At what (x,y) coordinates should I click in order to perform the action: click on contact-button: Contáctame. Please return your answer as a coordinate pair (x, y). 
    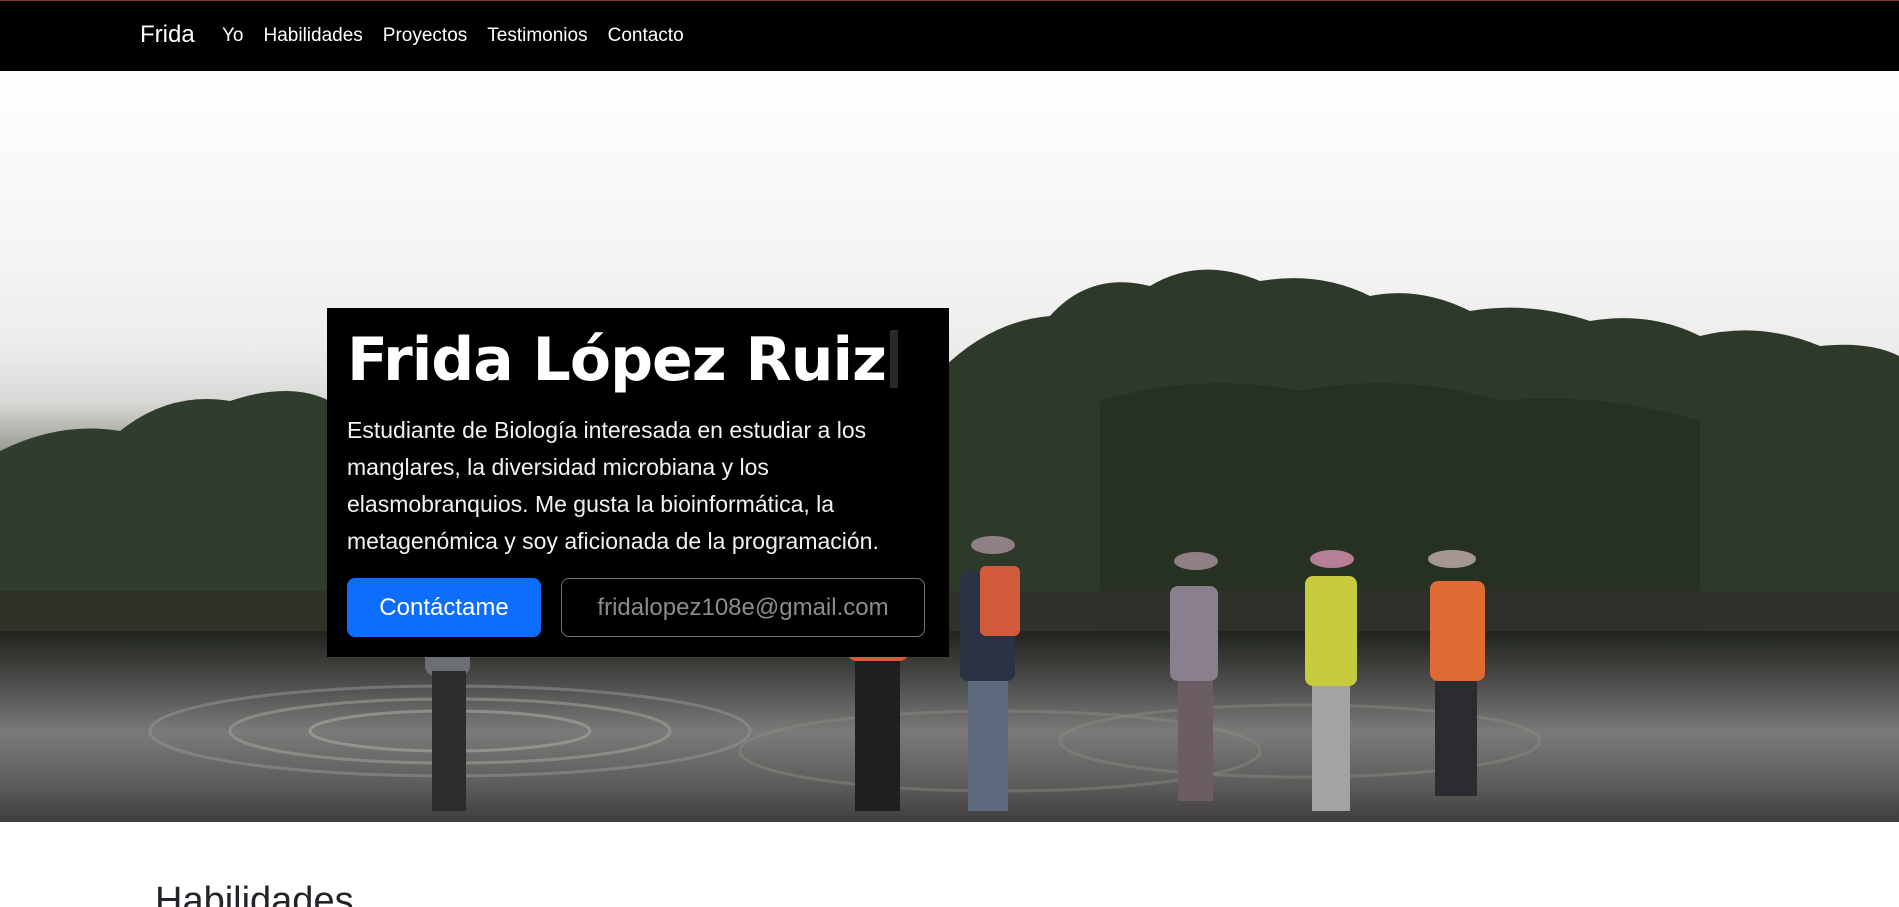
    Looking at the image, I should click on (444, 607).